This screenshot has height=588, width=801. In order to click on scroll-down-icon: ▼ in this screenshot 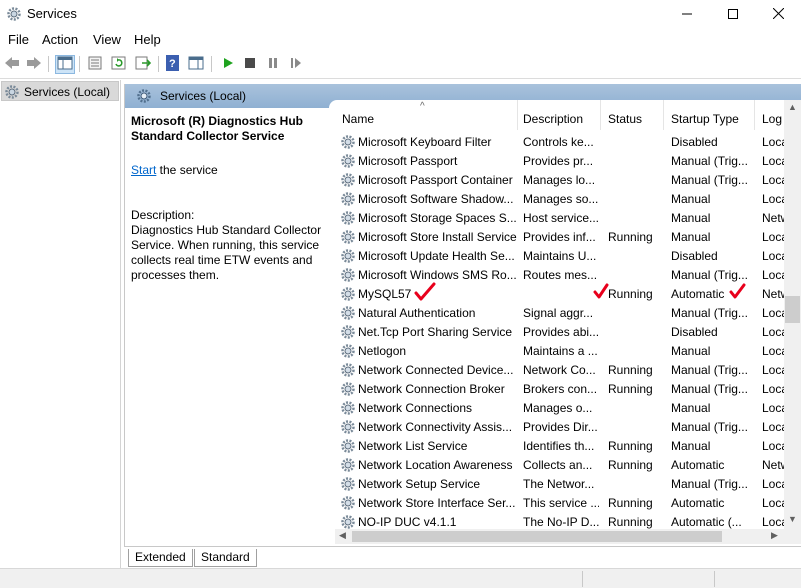, I will do `click(792, 519)`.